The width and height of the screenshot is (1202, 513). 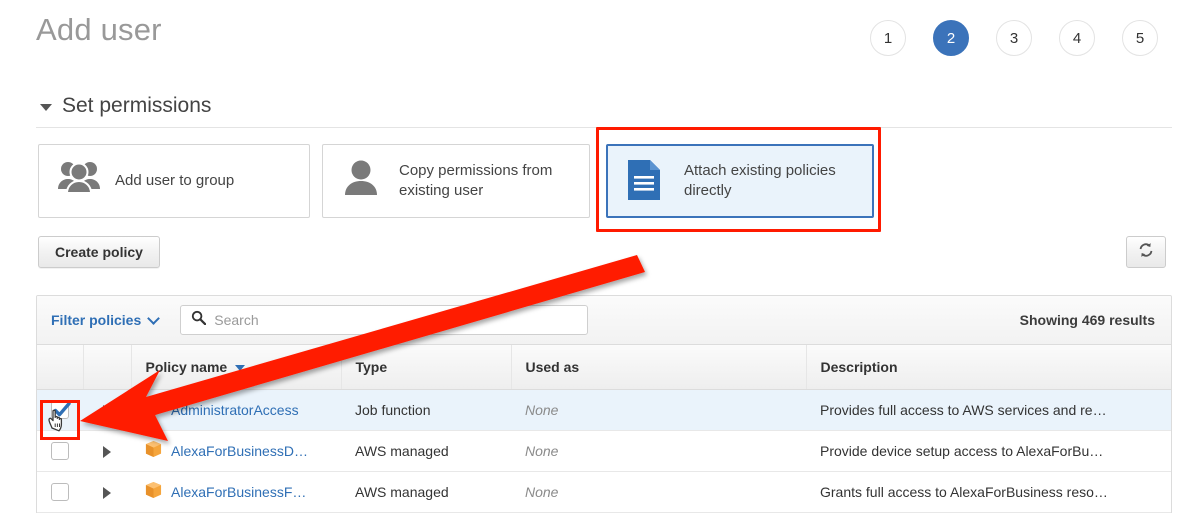 I want to click on results-count: Showing 469 results, so click(x=1087, y=320).